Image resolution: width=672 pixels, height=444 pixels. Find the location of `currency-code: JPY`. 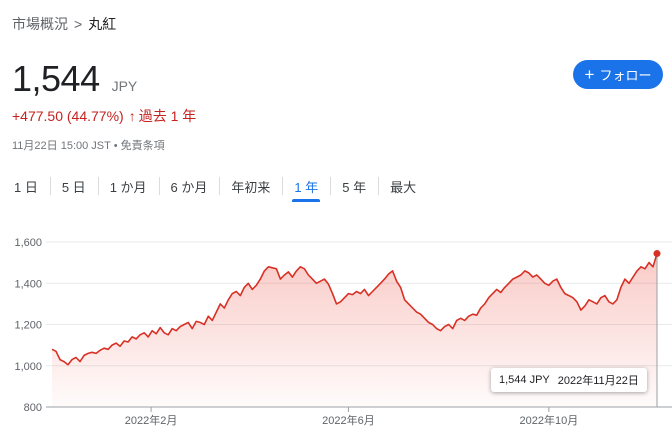

currency-code: JPY is located at coordinates (124, 86).